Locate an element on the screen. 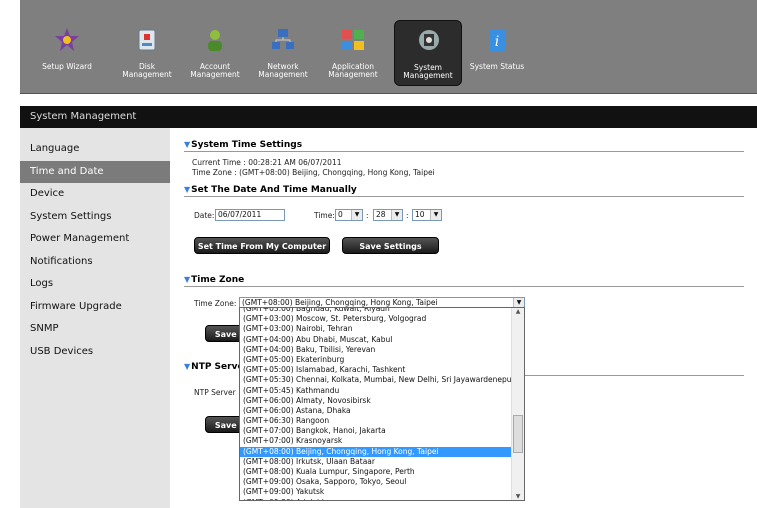 This screenshot has width=757, height=508. toolbar-label: Account Management is located at coordinates (215, 70).